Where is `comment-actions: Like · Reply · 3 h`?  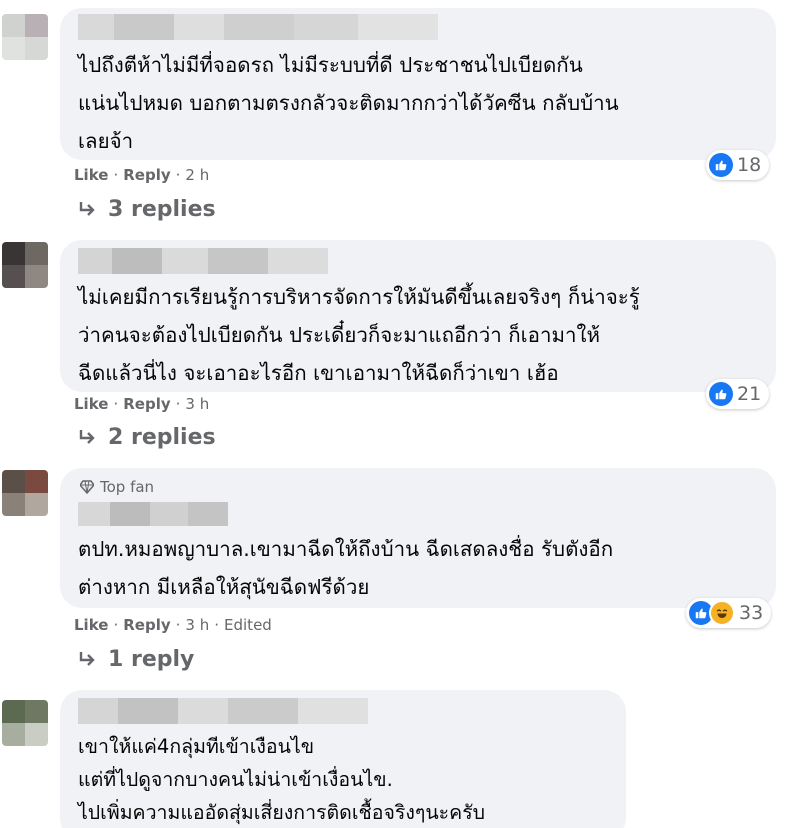 comment-actions: Like · Reply · 3 h is located at coordinates (141, 404).